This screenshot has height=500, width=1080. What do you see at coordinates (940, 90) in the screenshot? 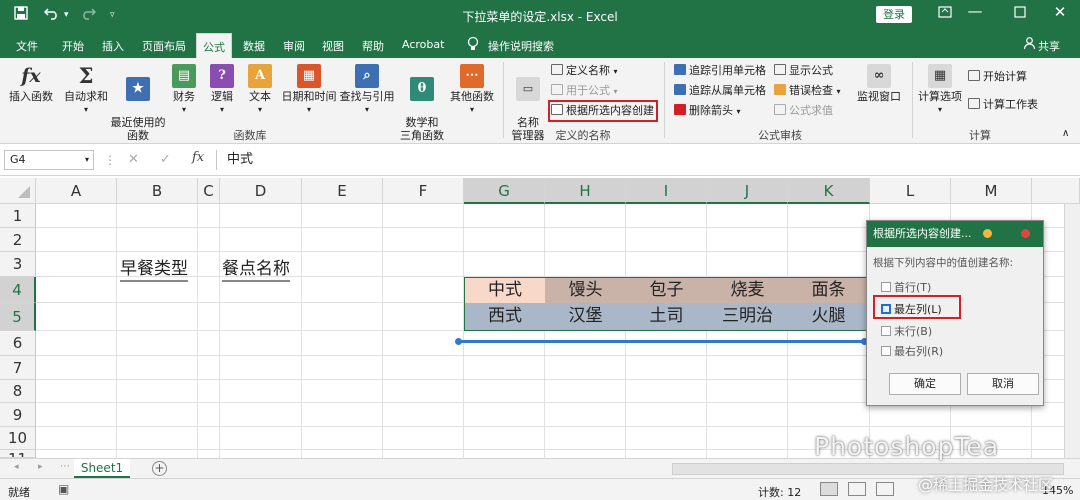
I see `calc-options-button: ▦ 计算选项 ▾` at bounding box center [940, 90].